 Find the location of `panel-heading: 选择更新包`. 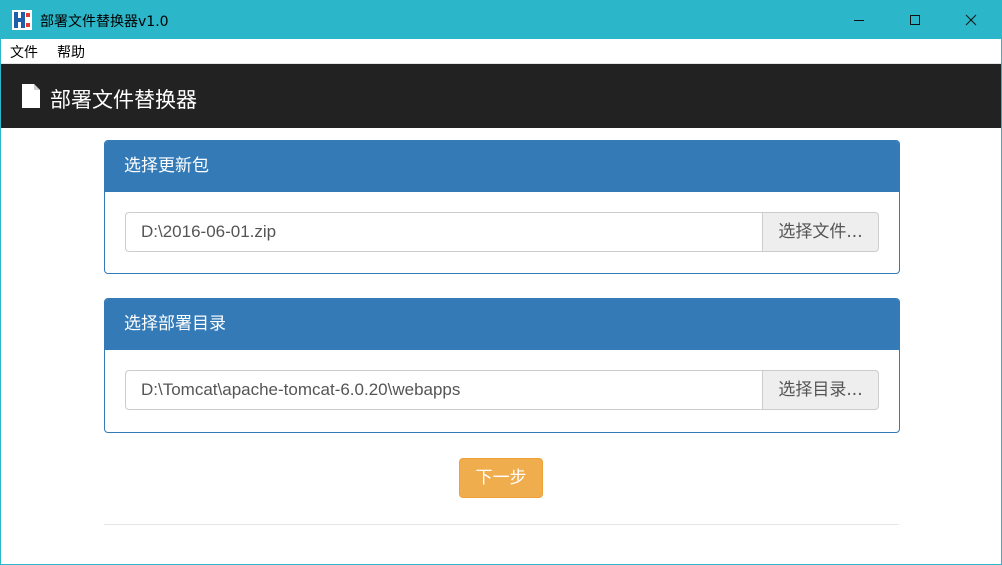

panel-heading: 选择更新包 is located at coordinates (502, 166).